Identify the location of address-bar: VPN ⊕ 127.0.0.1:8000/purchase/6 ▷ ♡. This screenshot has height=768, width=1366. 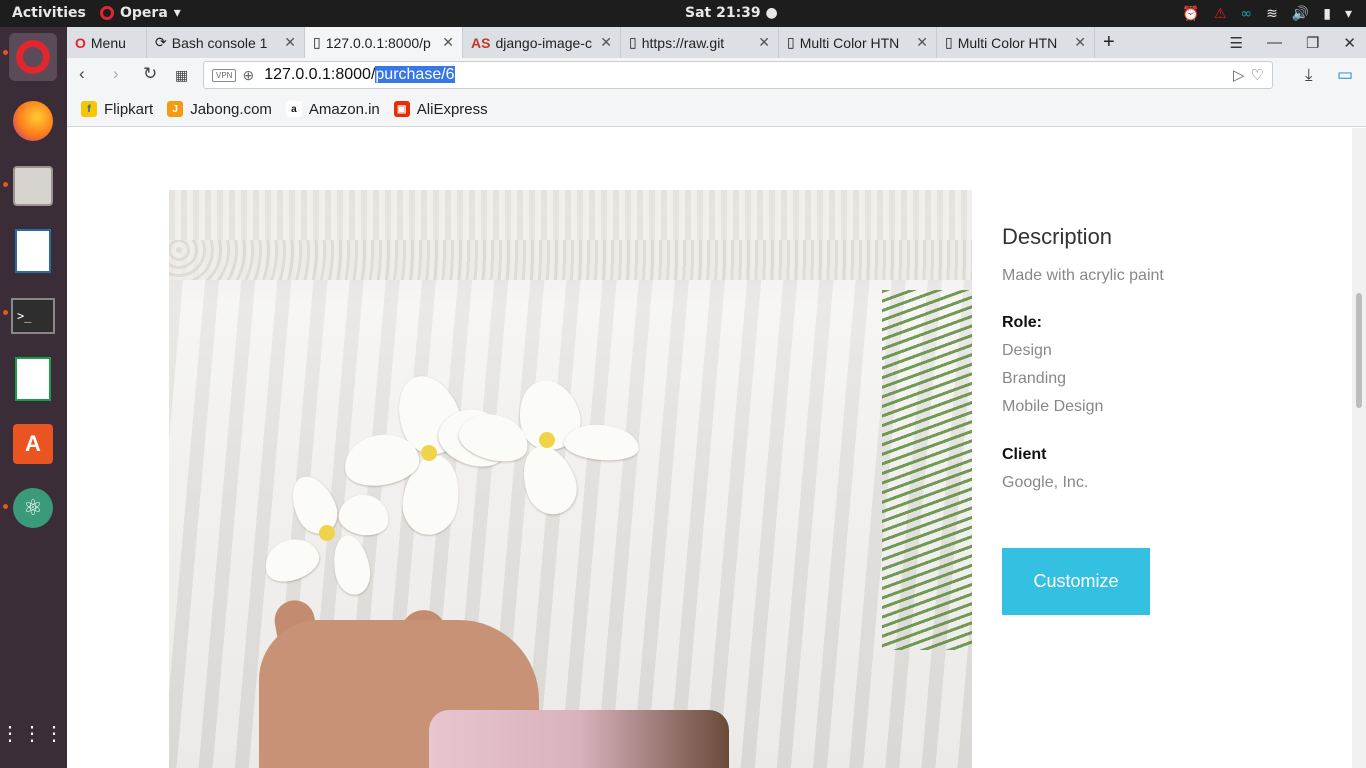
(738, 75).